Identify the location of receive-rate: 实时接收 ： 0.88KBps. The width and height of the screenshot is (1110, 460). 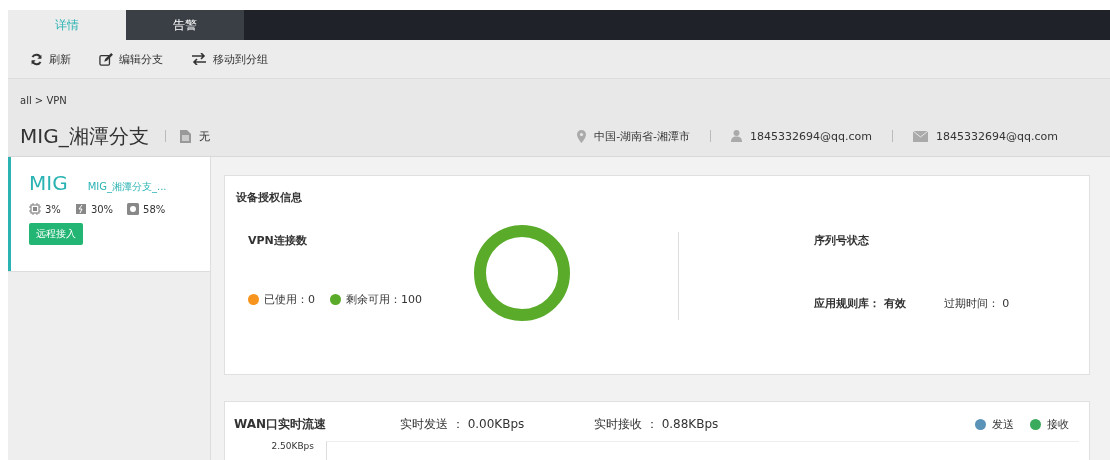
(657, 424).